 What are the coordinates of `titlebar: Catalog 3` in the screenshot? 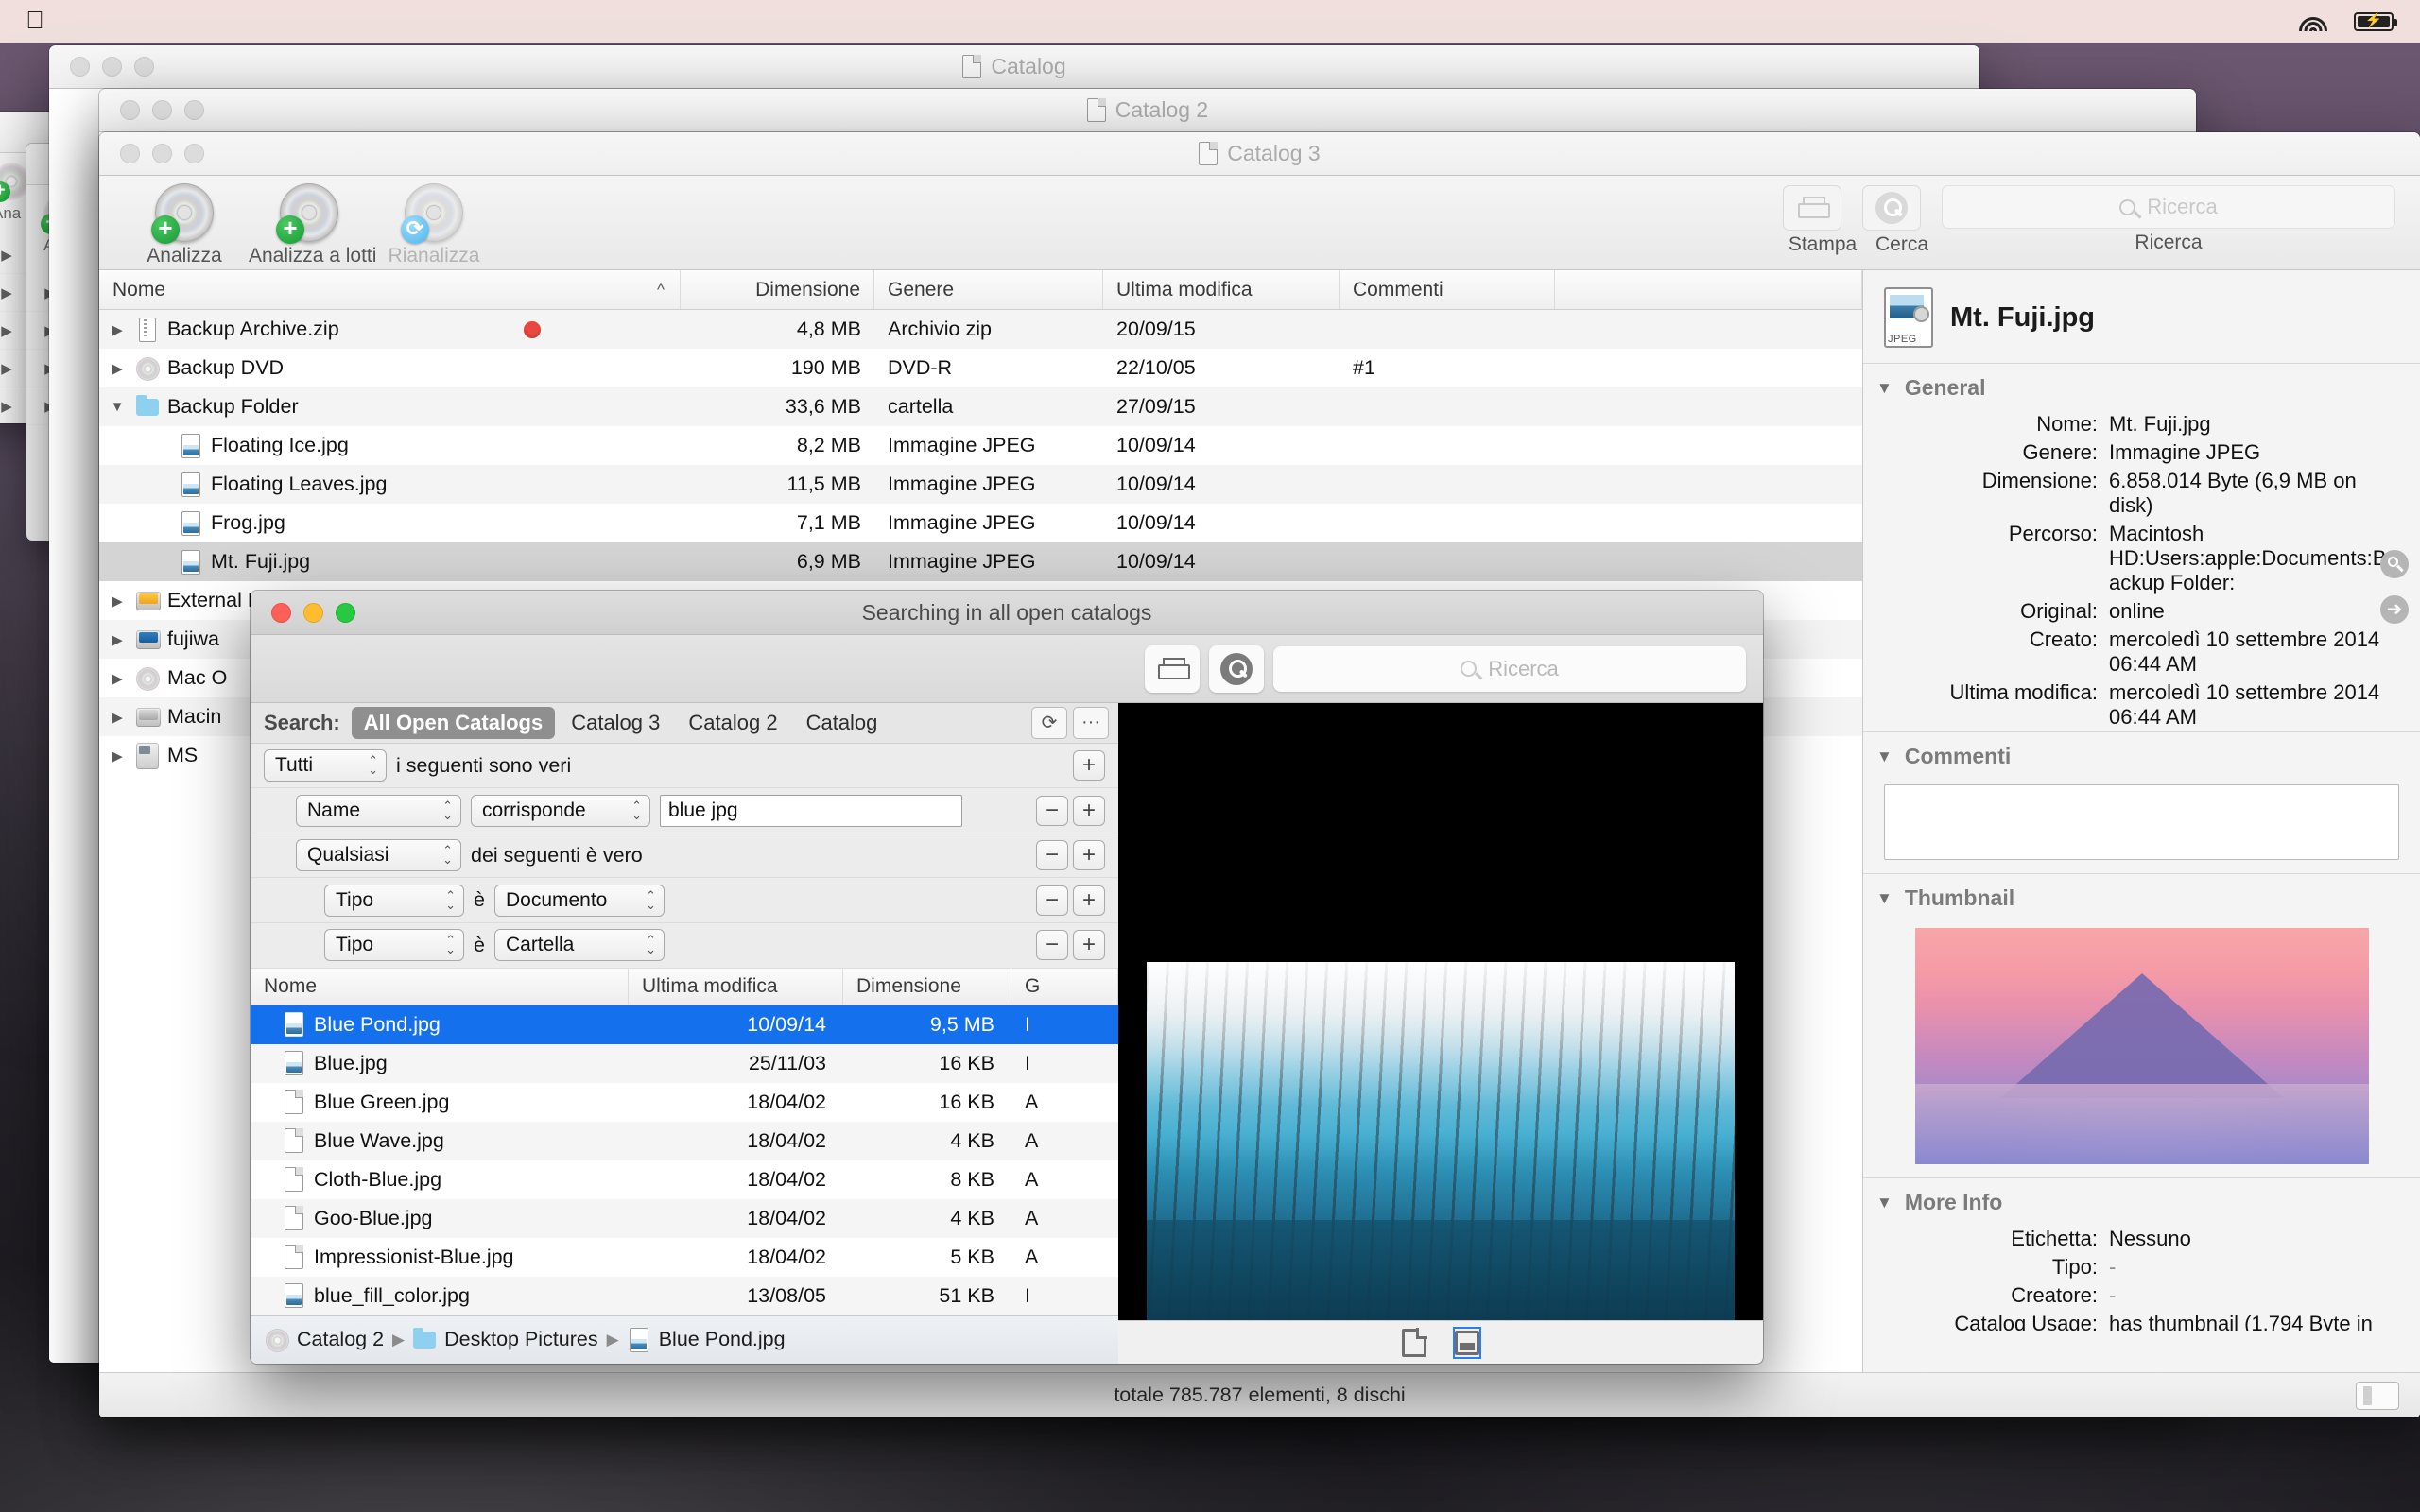 It's located at (1260, 154).